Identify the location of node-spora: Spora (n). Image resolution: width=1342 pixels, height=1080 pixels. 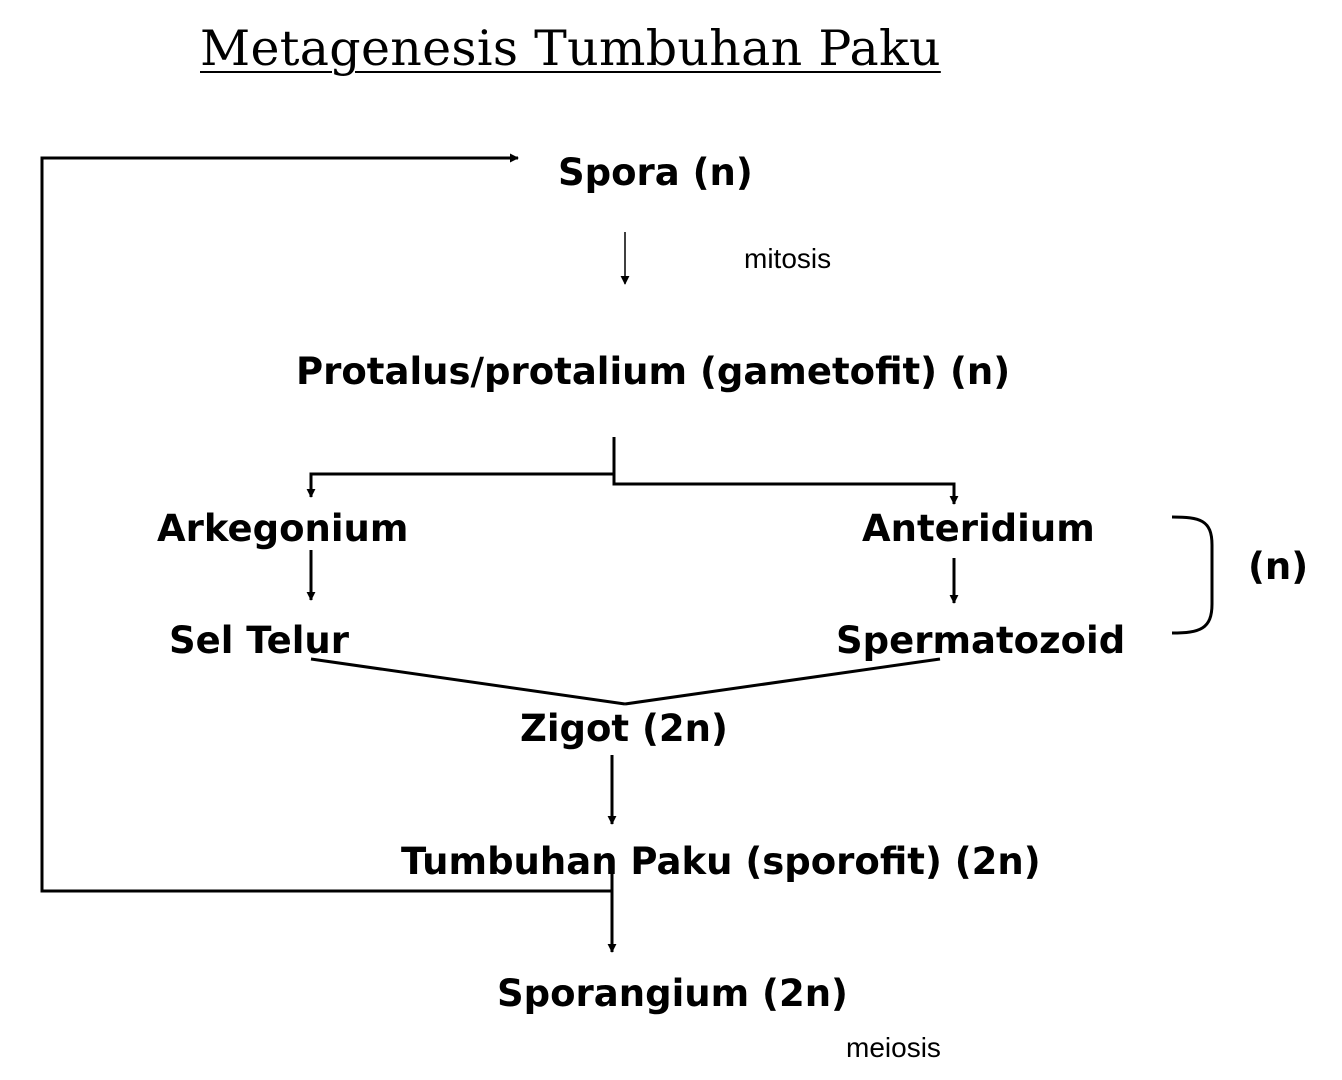
(655, 172).